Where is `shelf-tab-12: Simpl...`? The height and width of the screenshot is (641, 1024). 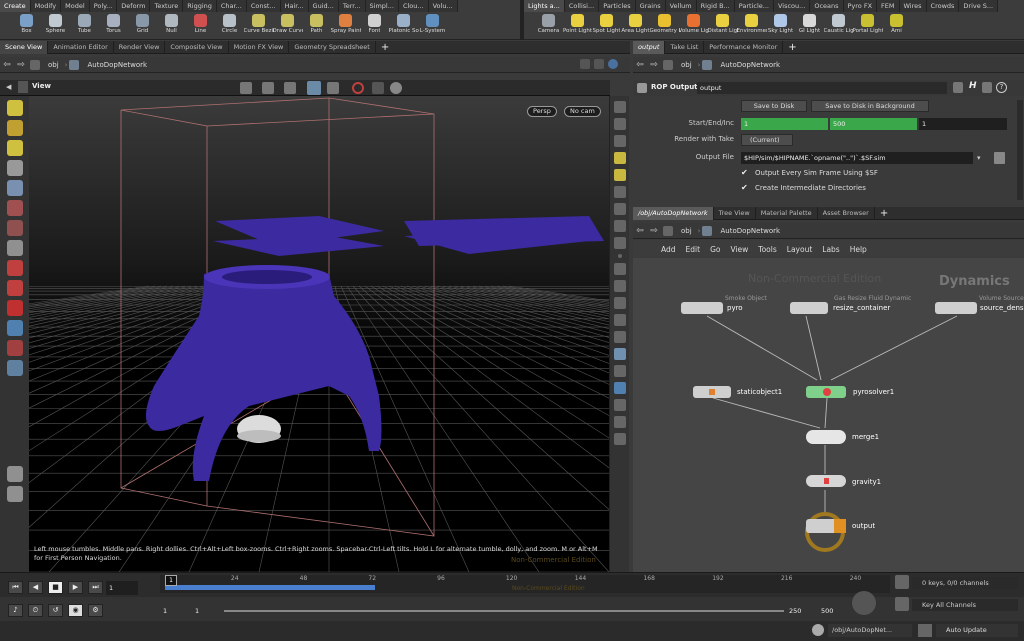
shelf-tab-12: Simpl... is located at coordinates (382, 6).